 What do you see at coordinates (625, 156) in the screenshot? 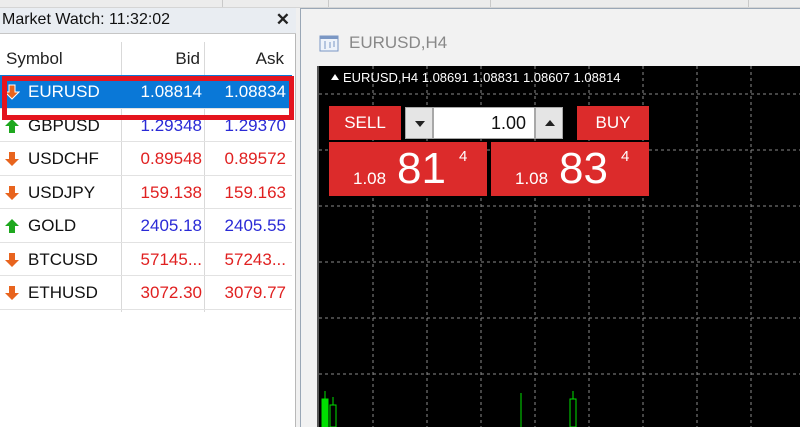
I see `buy-price-fraction: 4` at bounding box center [625, 156].